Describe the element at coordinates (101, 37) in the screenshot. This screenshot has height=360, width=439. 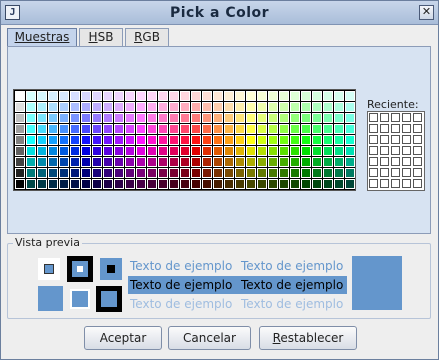
I see `tab-hsb: HSB` at that location.